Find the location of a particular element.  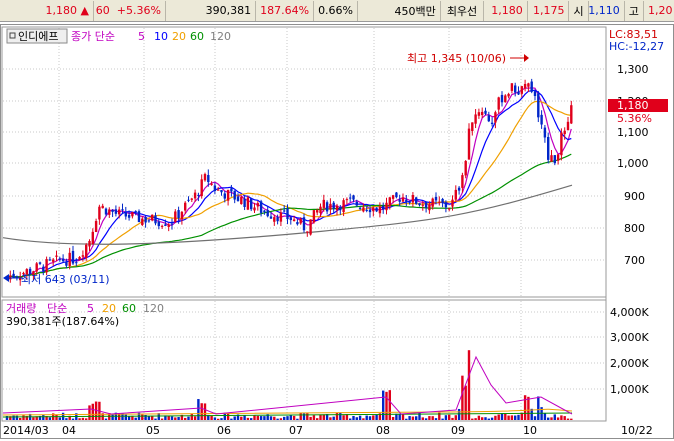

y-tick-1000: 1,000 is located at coordinates (633, 163).